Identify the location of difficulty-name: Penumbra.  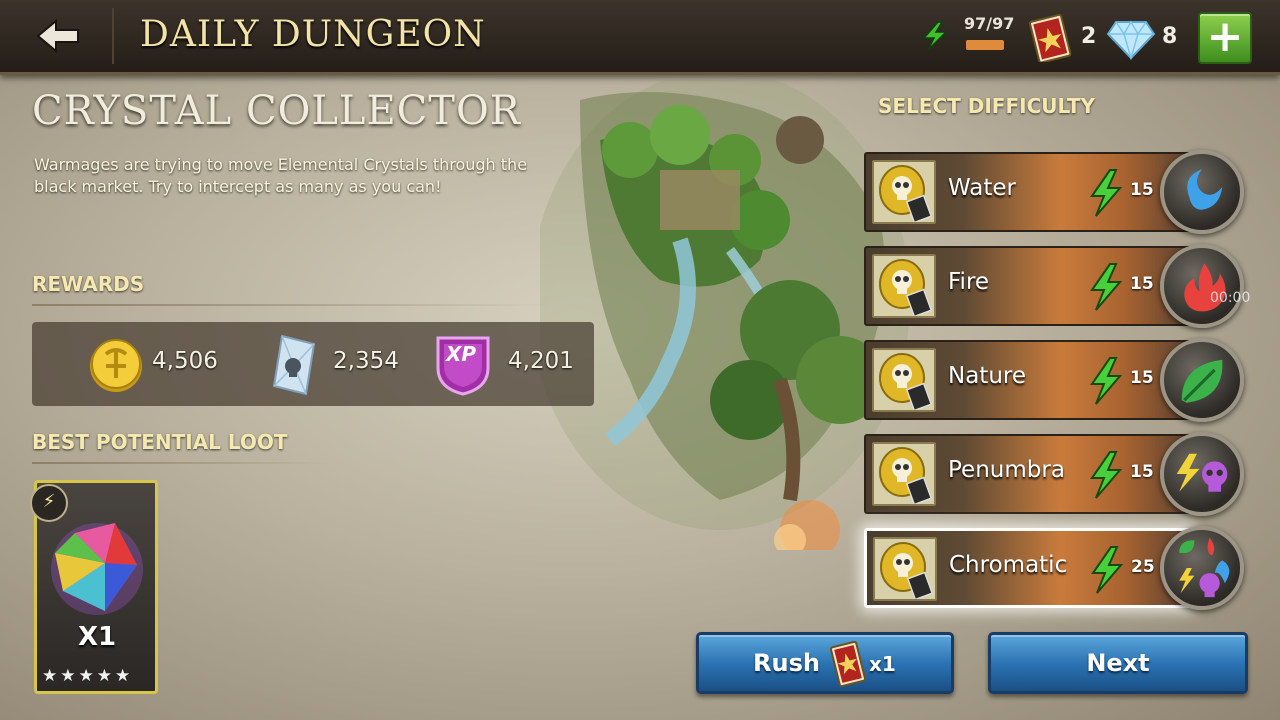
(1006, 470).